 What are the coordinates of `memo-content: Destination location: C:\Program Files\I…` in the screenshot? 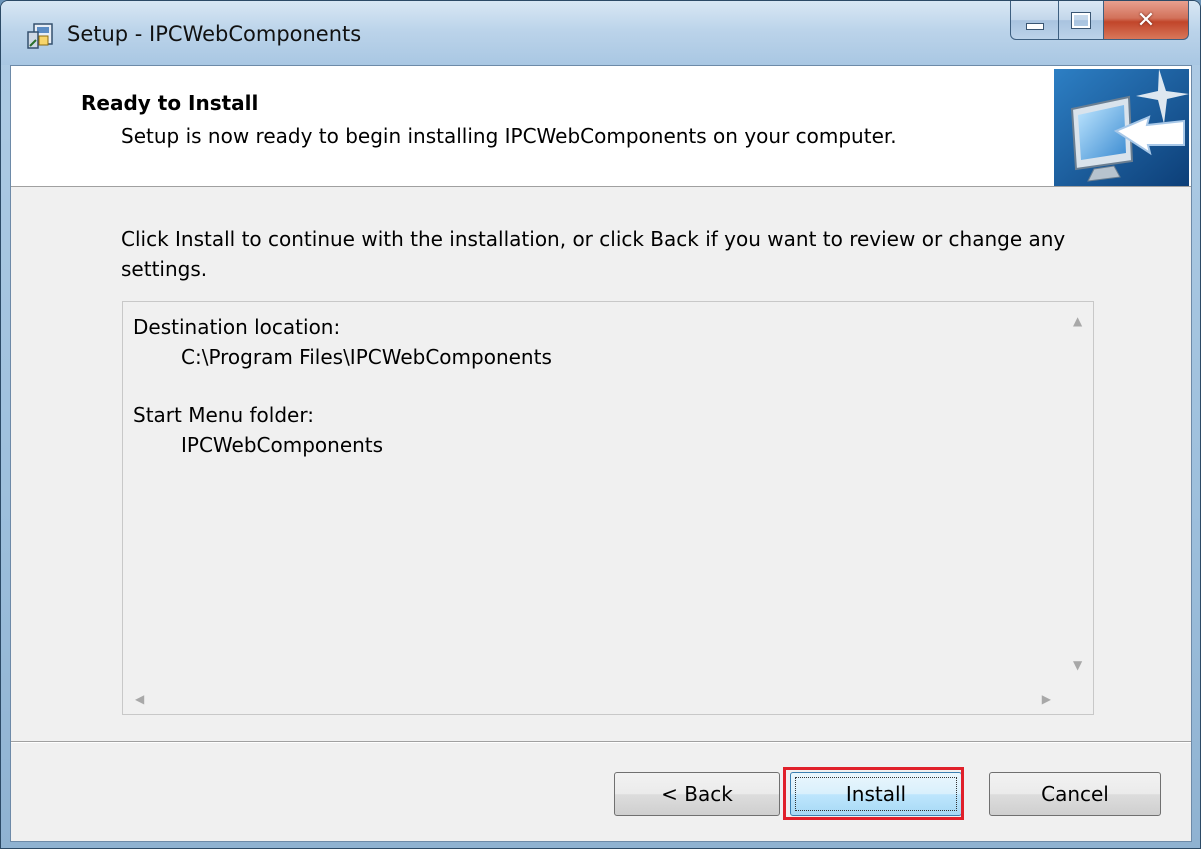 It's located at (342, 386).